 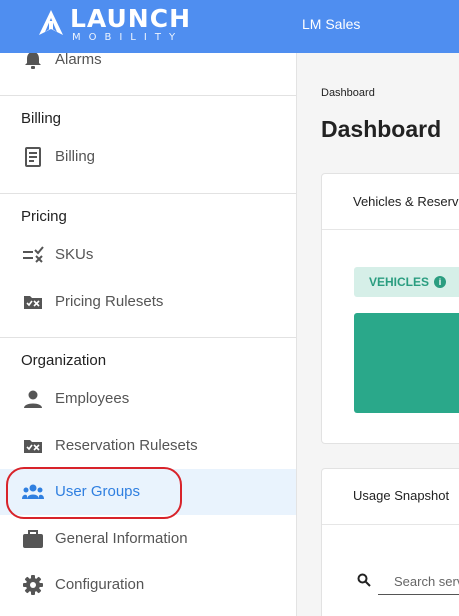 What do you see at coordinates (74, 254) in the screenshot?
I see `sidebar-item-label: SKUs` at bounding box center [74, 254].